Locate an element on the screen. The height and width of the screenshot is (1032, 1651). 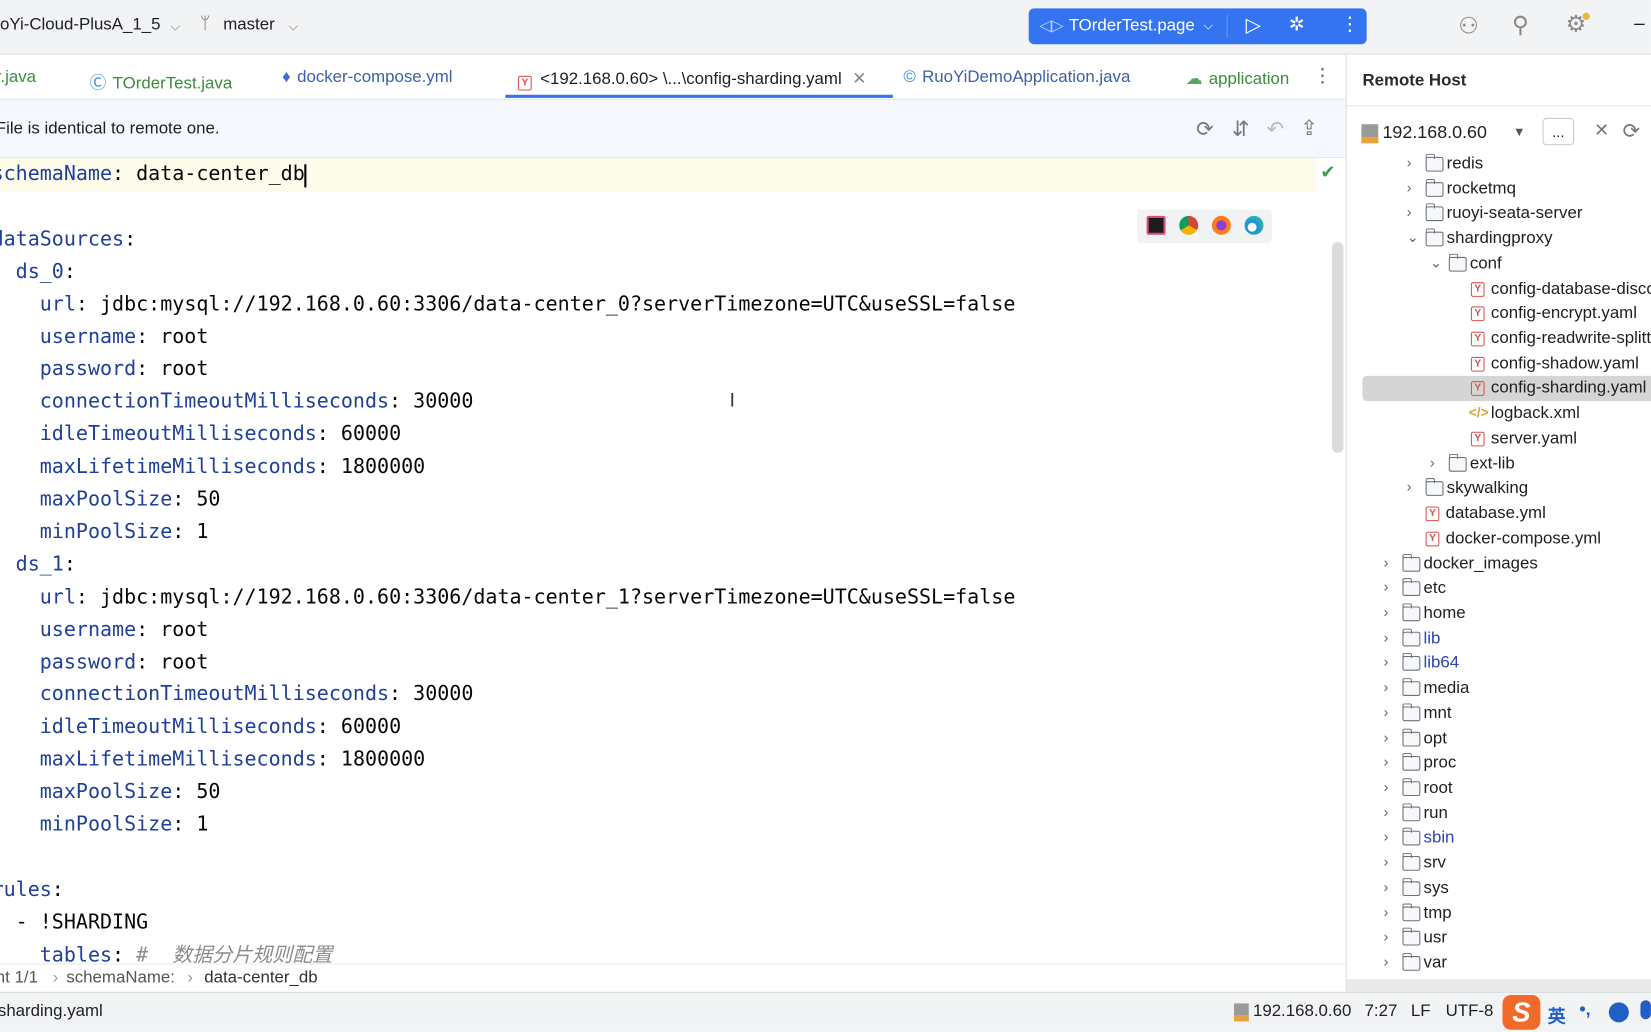
branch-selector: master is located at coordinates (248, 25).